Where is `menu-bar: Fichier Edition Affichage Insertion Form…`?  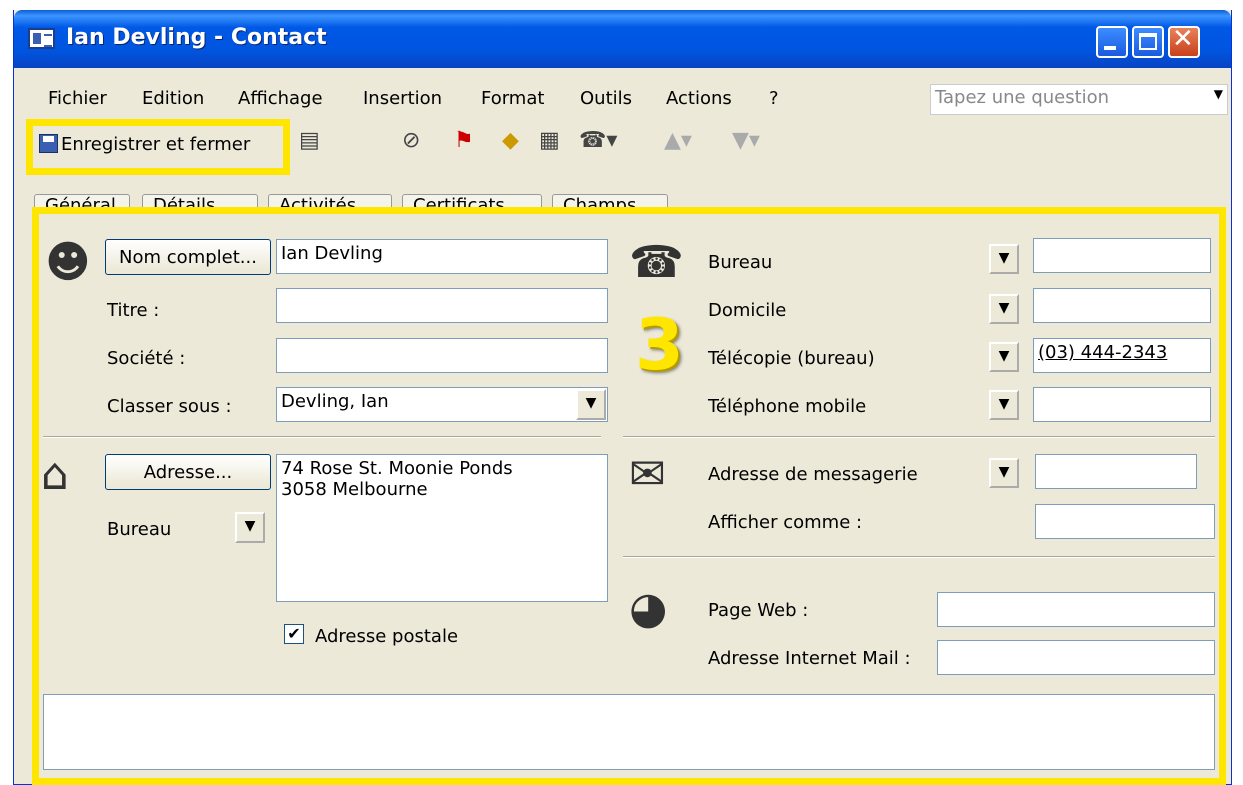 menu-bar: Fichier Edition Affichage Insertion Form… is located at coordinates (622, 92).